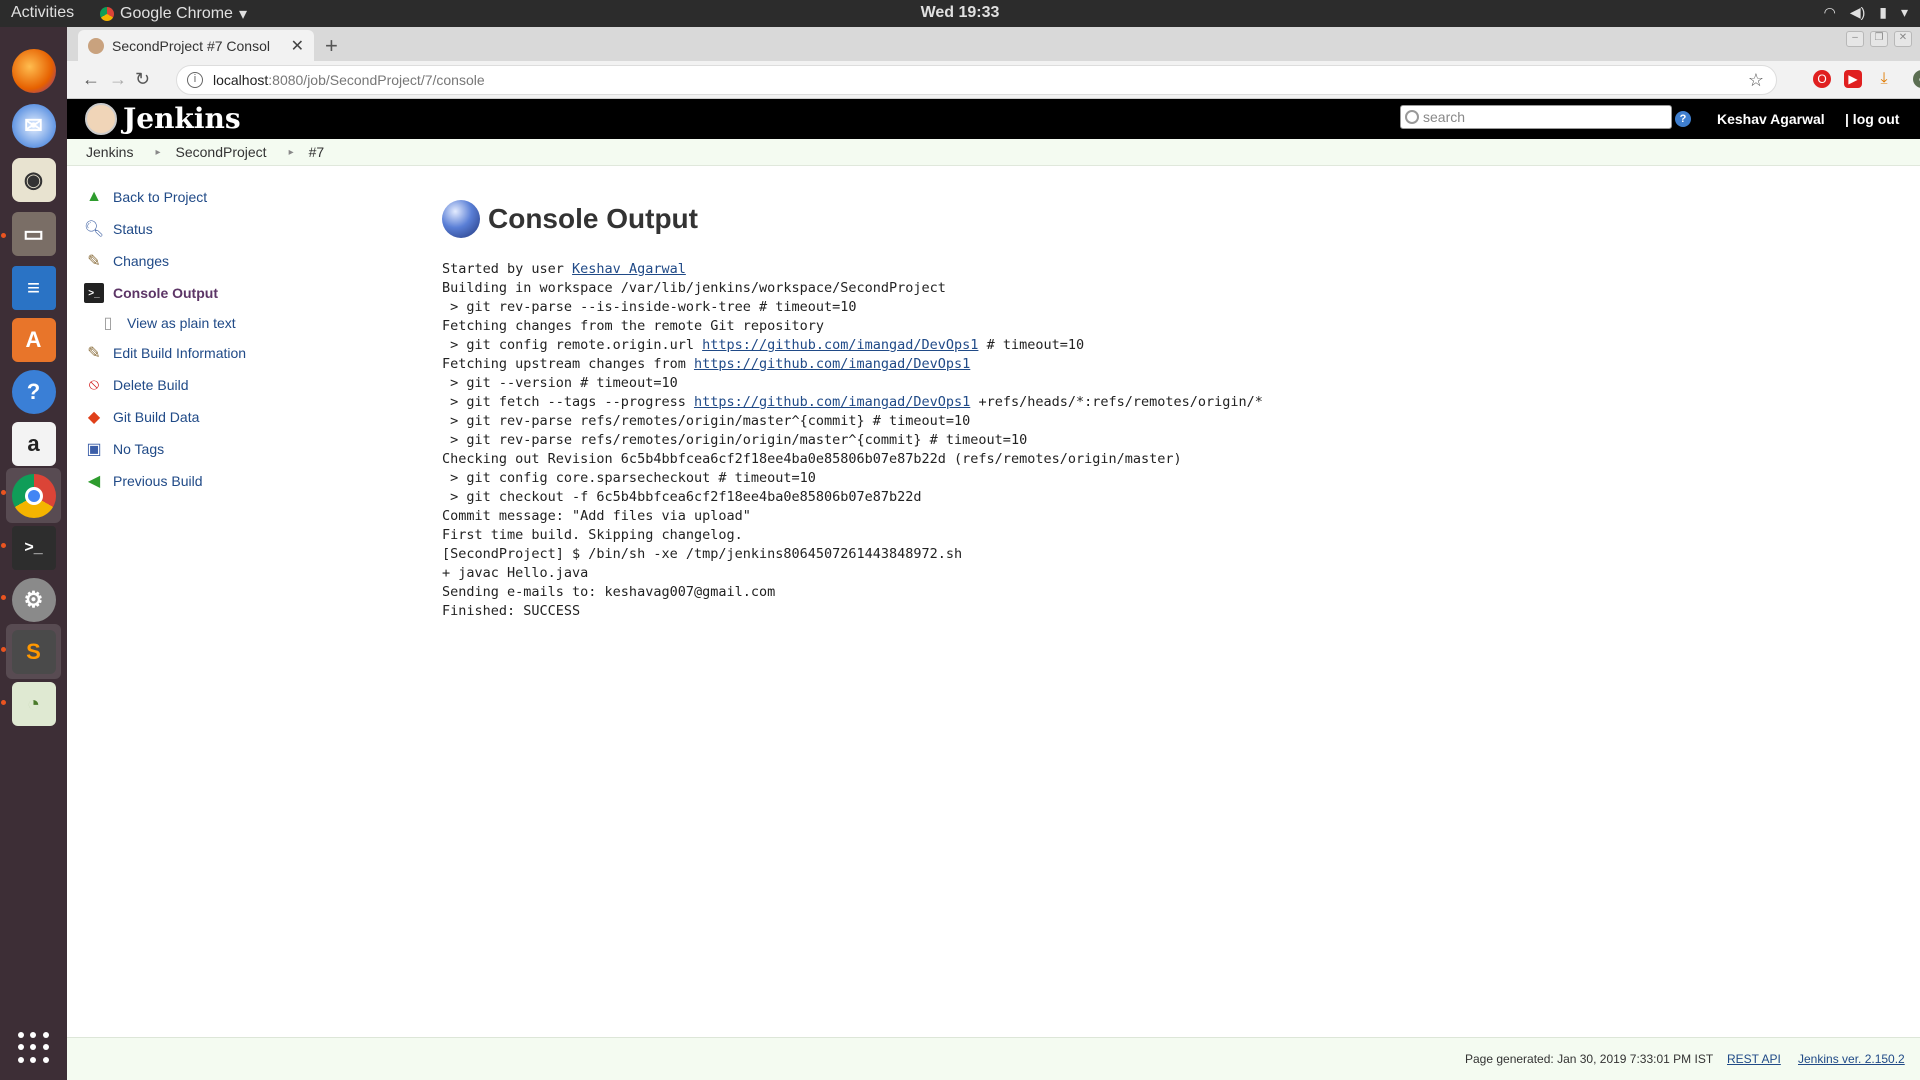 This screenshot has width=1920, height=1080. I want to click on dock-chrome, so click(33, 495).